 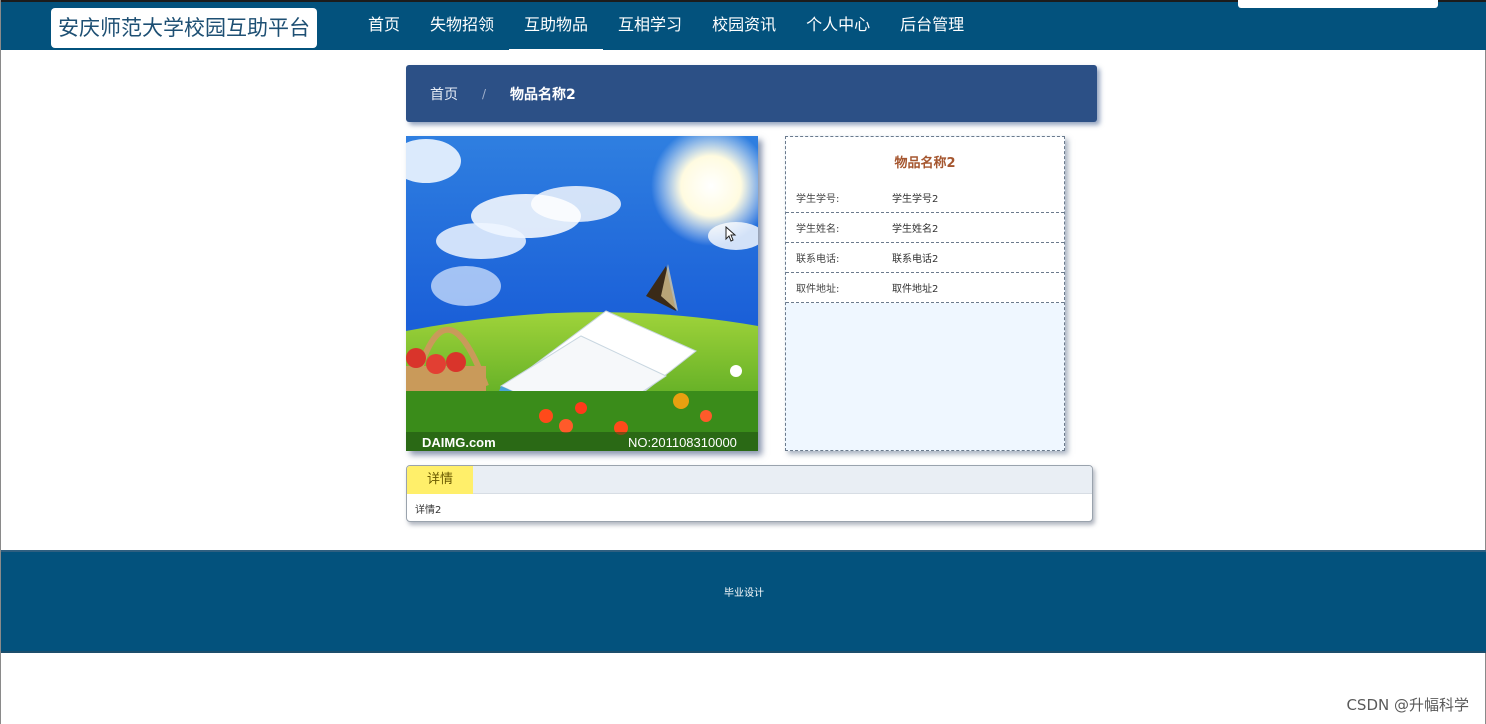 I want to click on site-logo: 安庆师范大学校园互助平台, so click(x=184, y=28).